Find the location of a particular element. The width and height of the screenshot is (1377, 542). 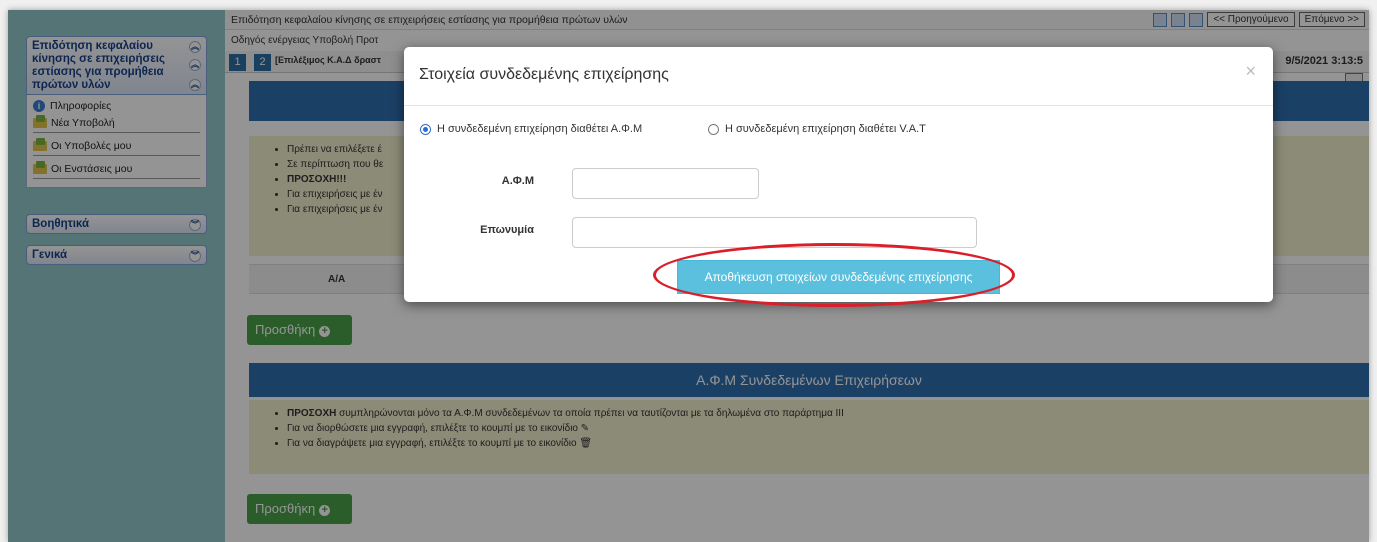

radio-button-checked is located at coordinates (425, 129).